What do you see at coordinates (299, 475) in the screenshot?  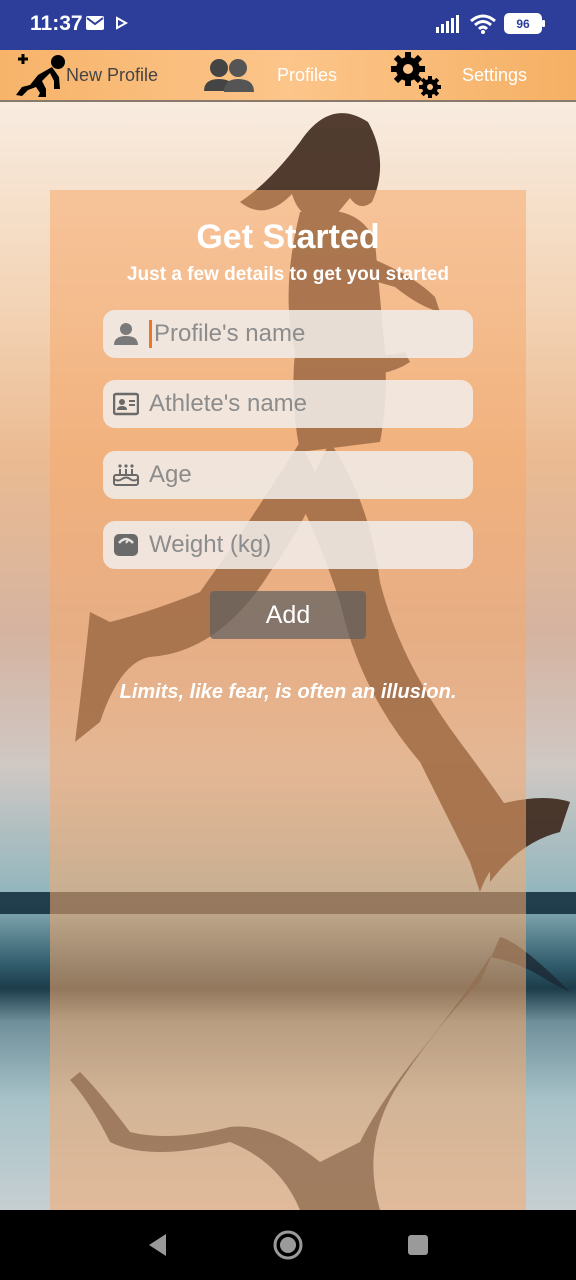 I see `age-input` at bounding box center [299, 475].